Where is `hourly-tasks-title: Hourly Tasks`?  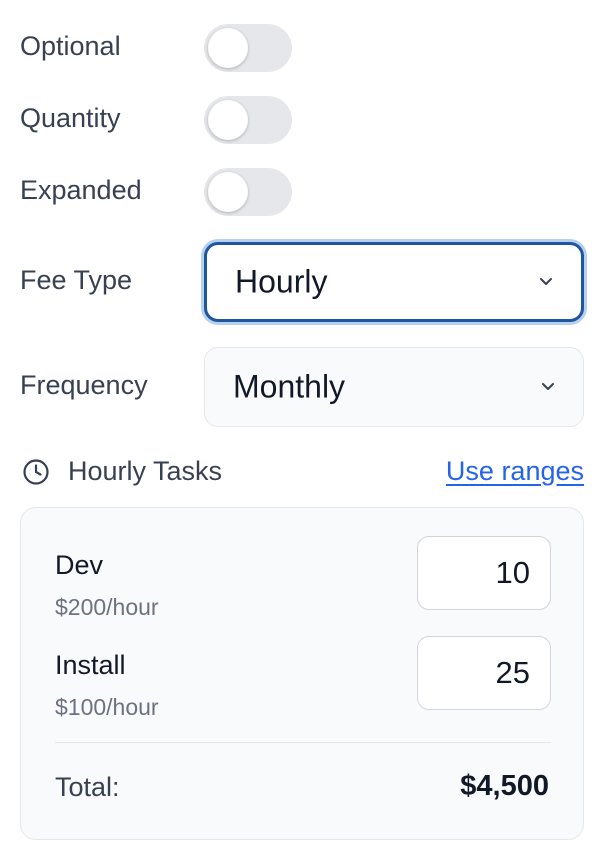
hourly-tasks-title: Hourly Tasks is located at coordinates (145, 471).